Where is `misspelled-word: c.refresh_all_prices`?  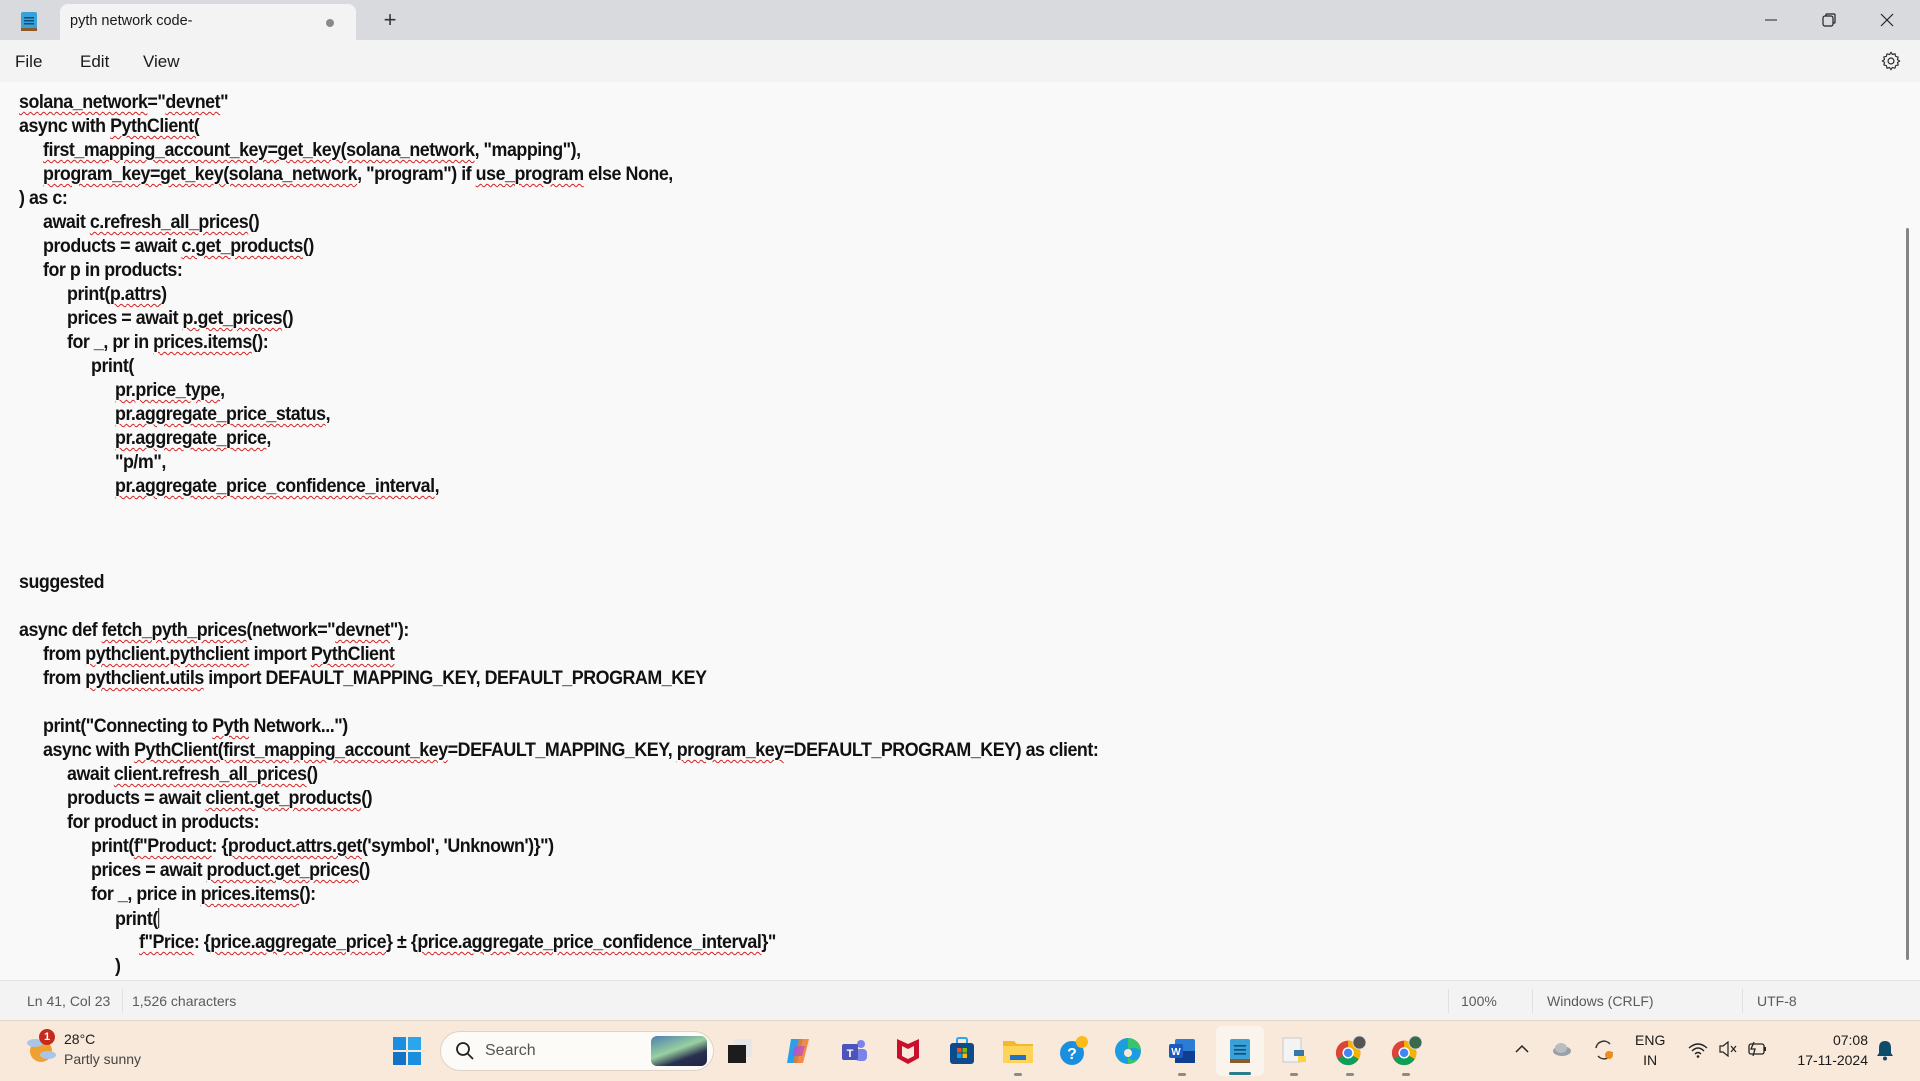
misspelled-word: c.refresh_all_prices is located at coordinates (169, 222).